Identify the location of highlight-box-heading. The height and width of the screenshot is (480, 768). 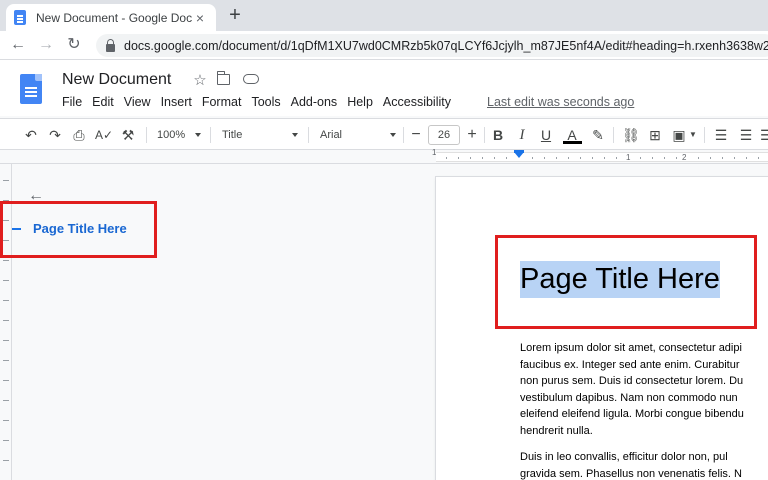
(626, 282).